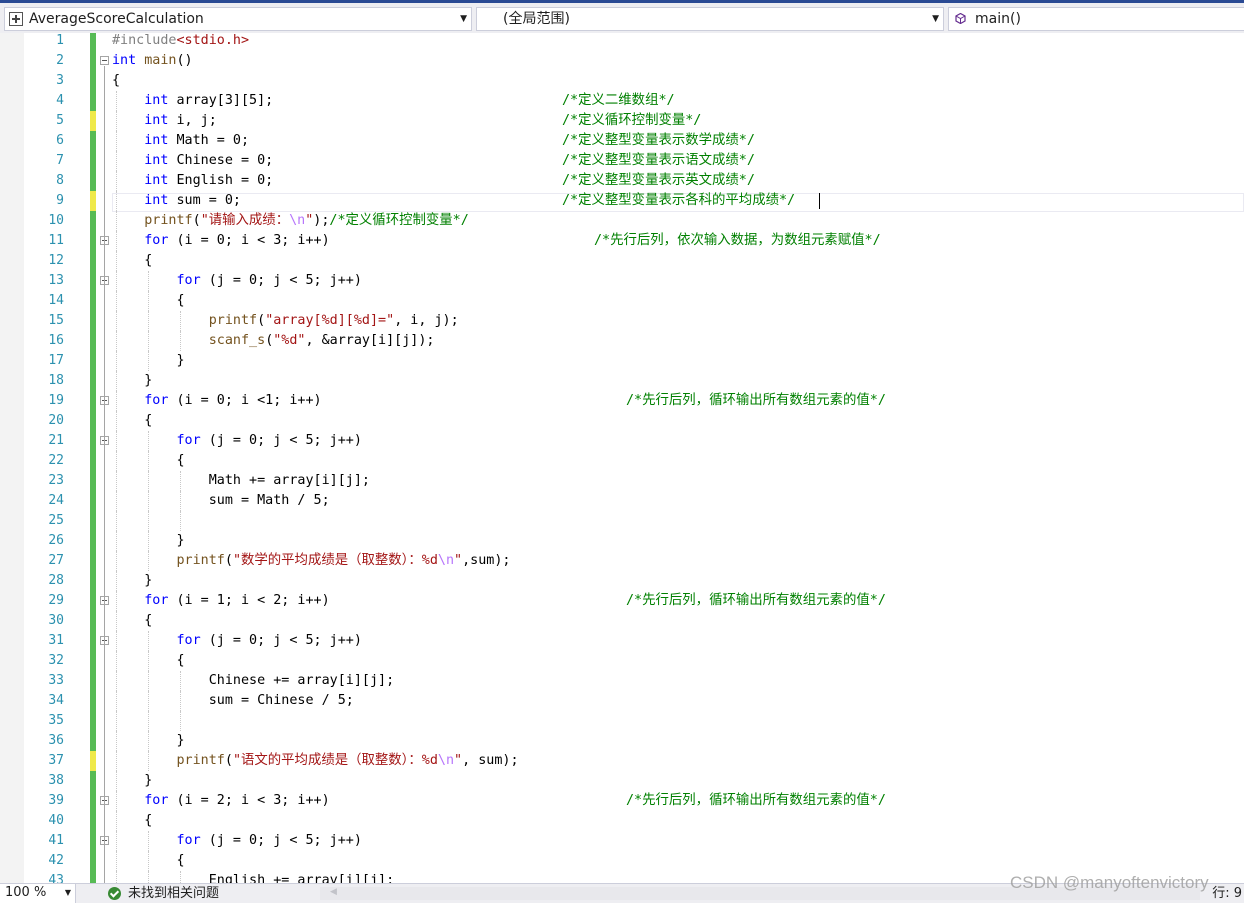 The image size is (1244, 903). What do you see at coordinates (622, 341) in the screenshot?
I see `code-line: 16 scanf_s("%d", &array[i][j]);` at bounding box center [622, 341].